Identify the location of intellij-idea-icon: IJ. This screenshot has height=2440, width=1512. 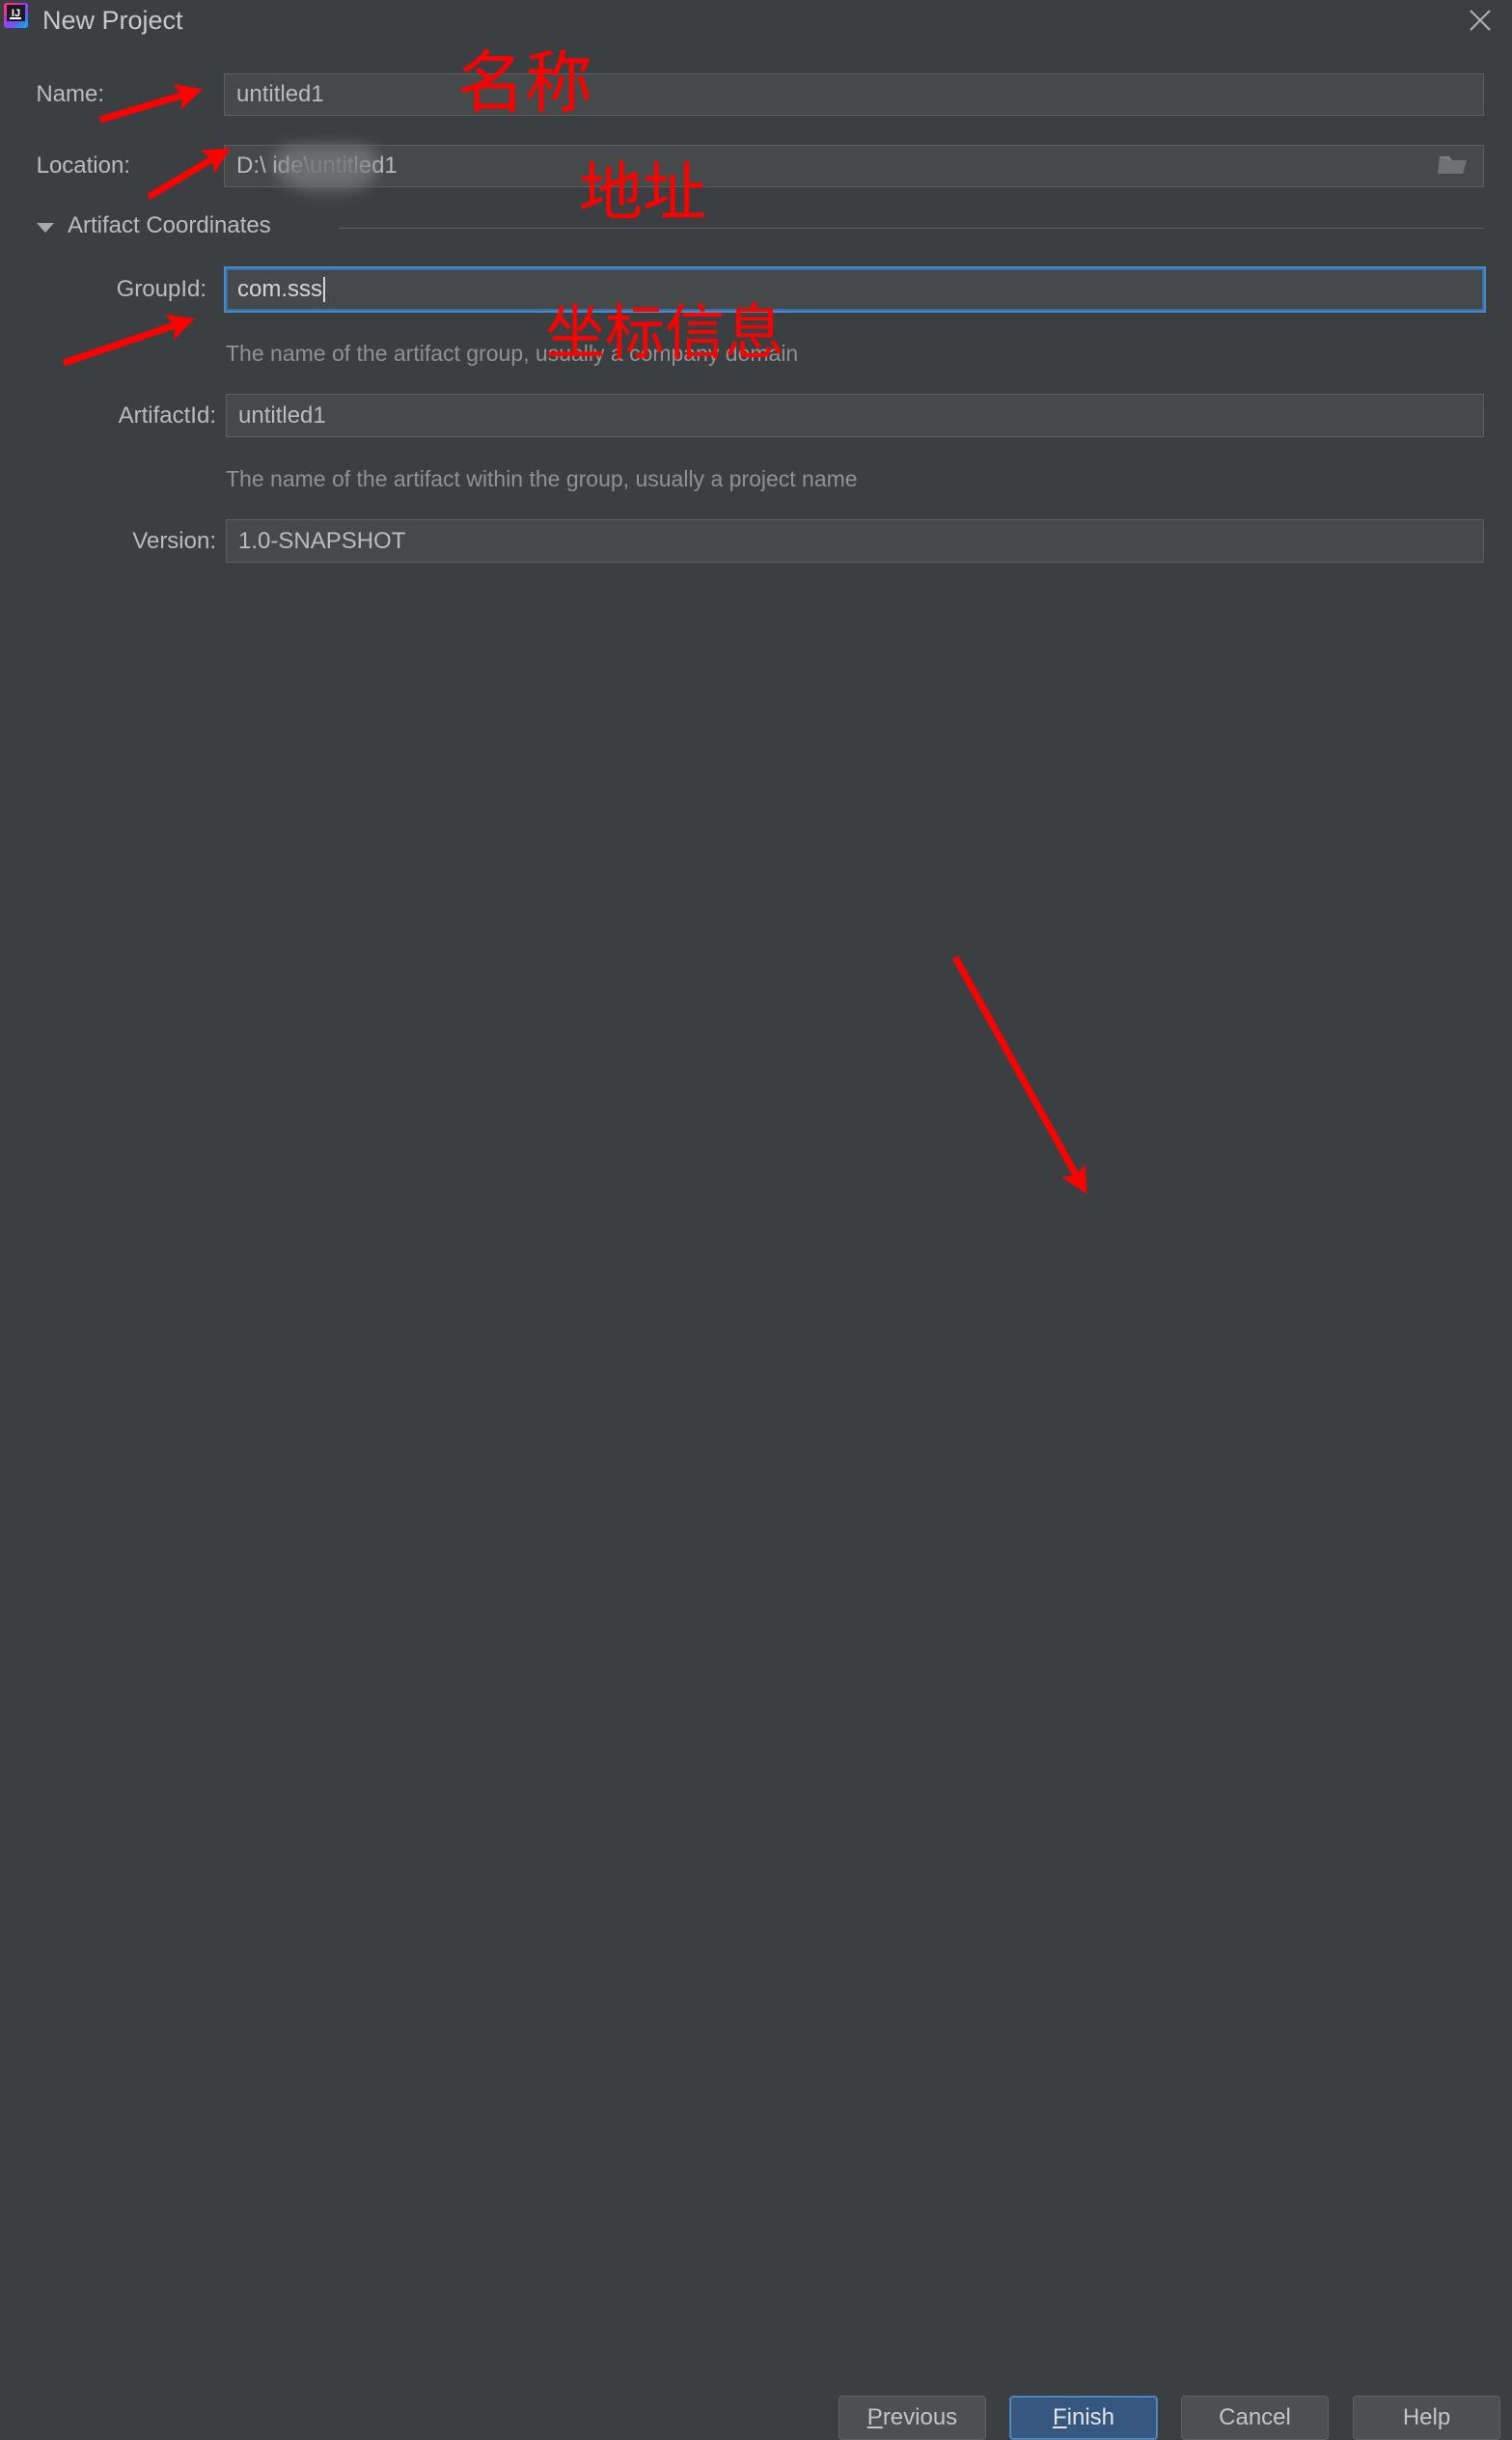
(16, 15).